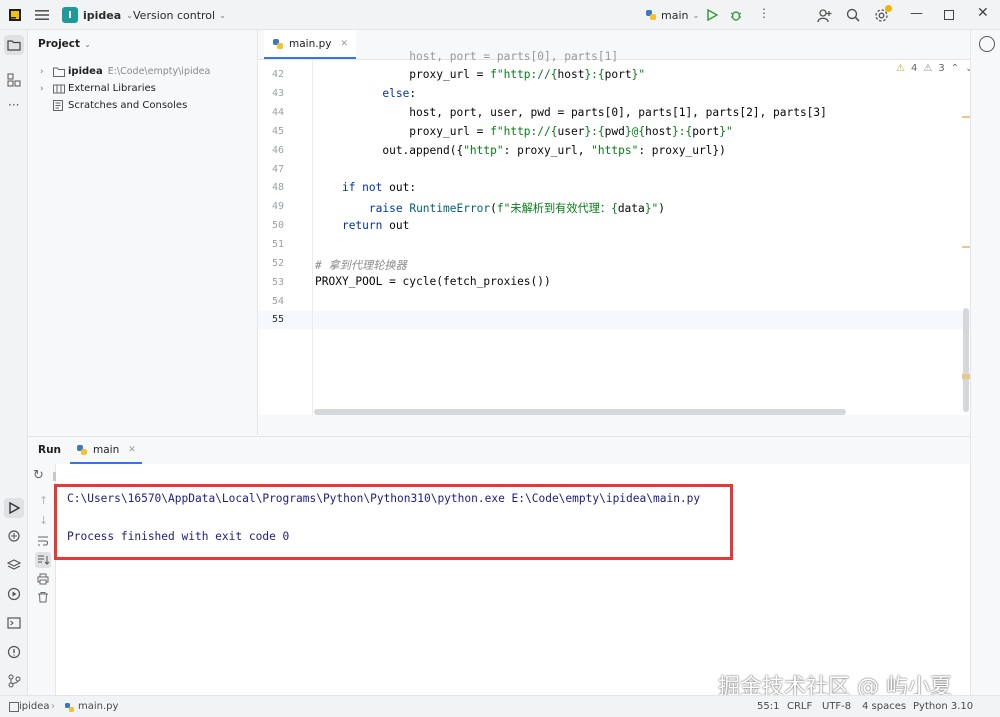 The width and height of the screenshot is (1000, 717). I want to click on python-file-icon, so click(278, 44).